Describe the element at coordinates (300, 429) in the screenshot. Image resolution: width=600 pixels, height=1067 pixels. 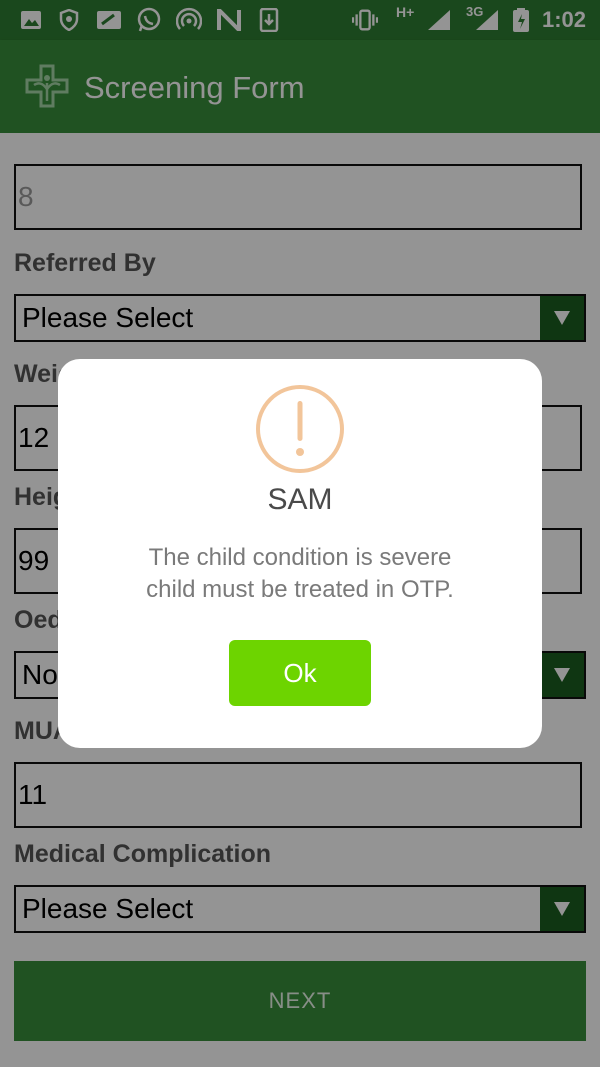
I see `warning-icon` at that location.